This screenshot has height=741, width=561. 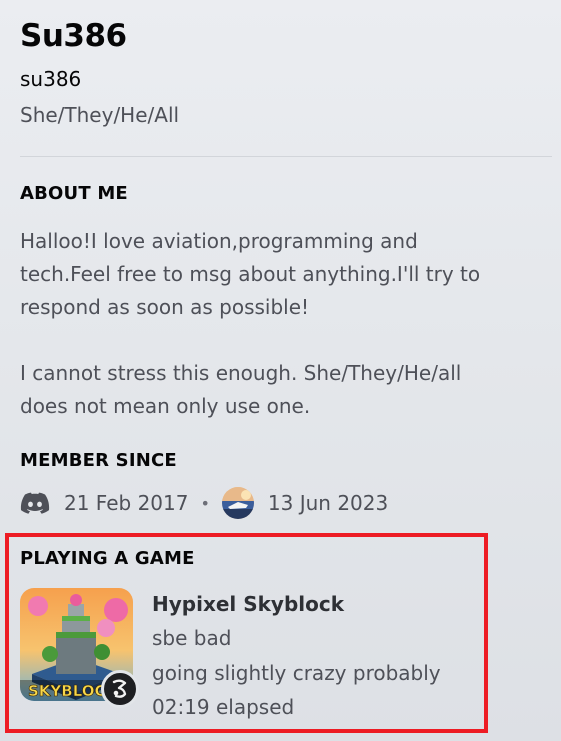 I want to click on server-member-date: 13 Jun 2023, so click(x=328, y=503).